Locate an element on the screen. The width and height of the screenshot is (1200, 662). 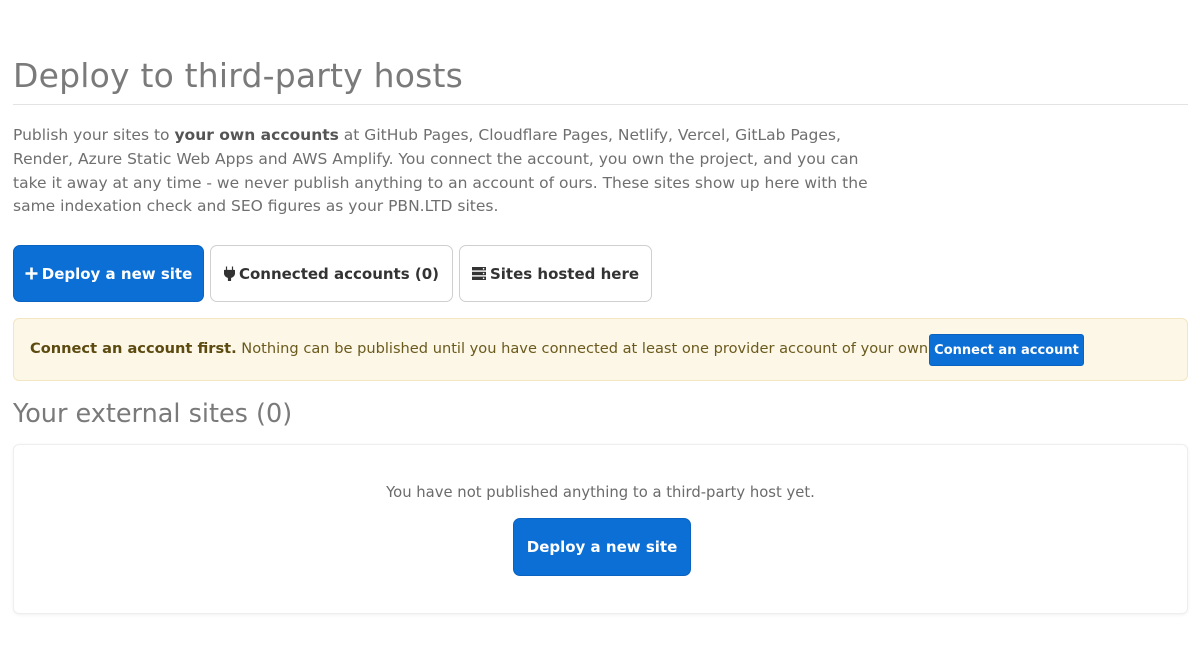
deploy-new-site-label: Deploy a new site is located at coordinates (117, 273).